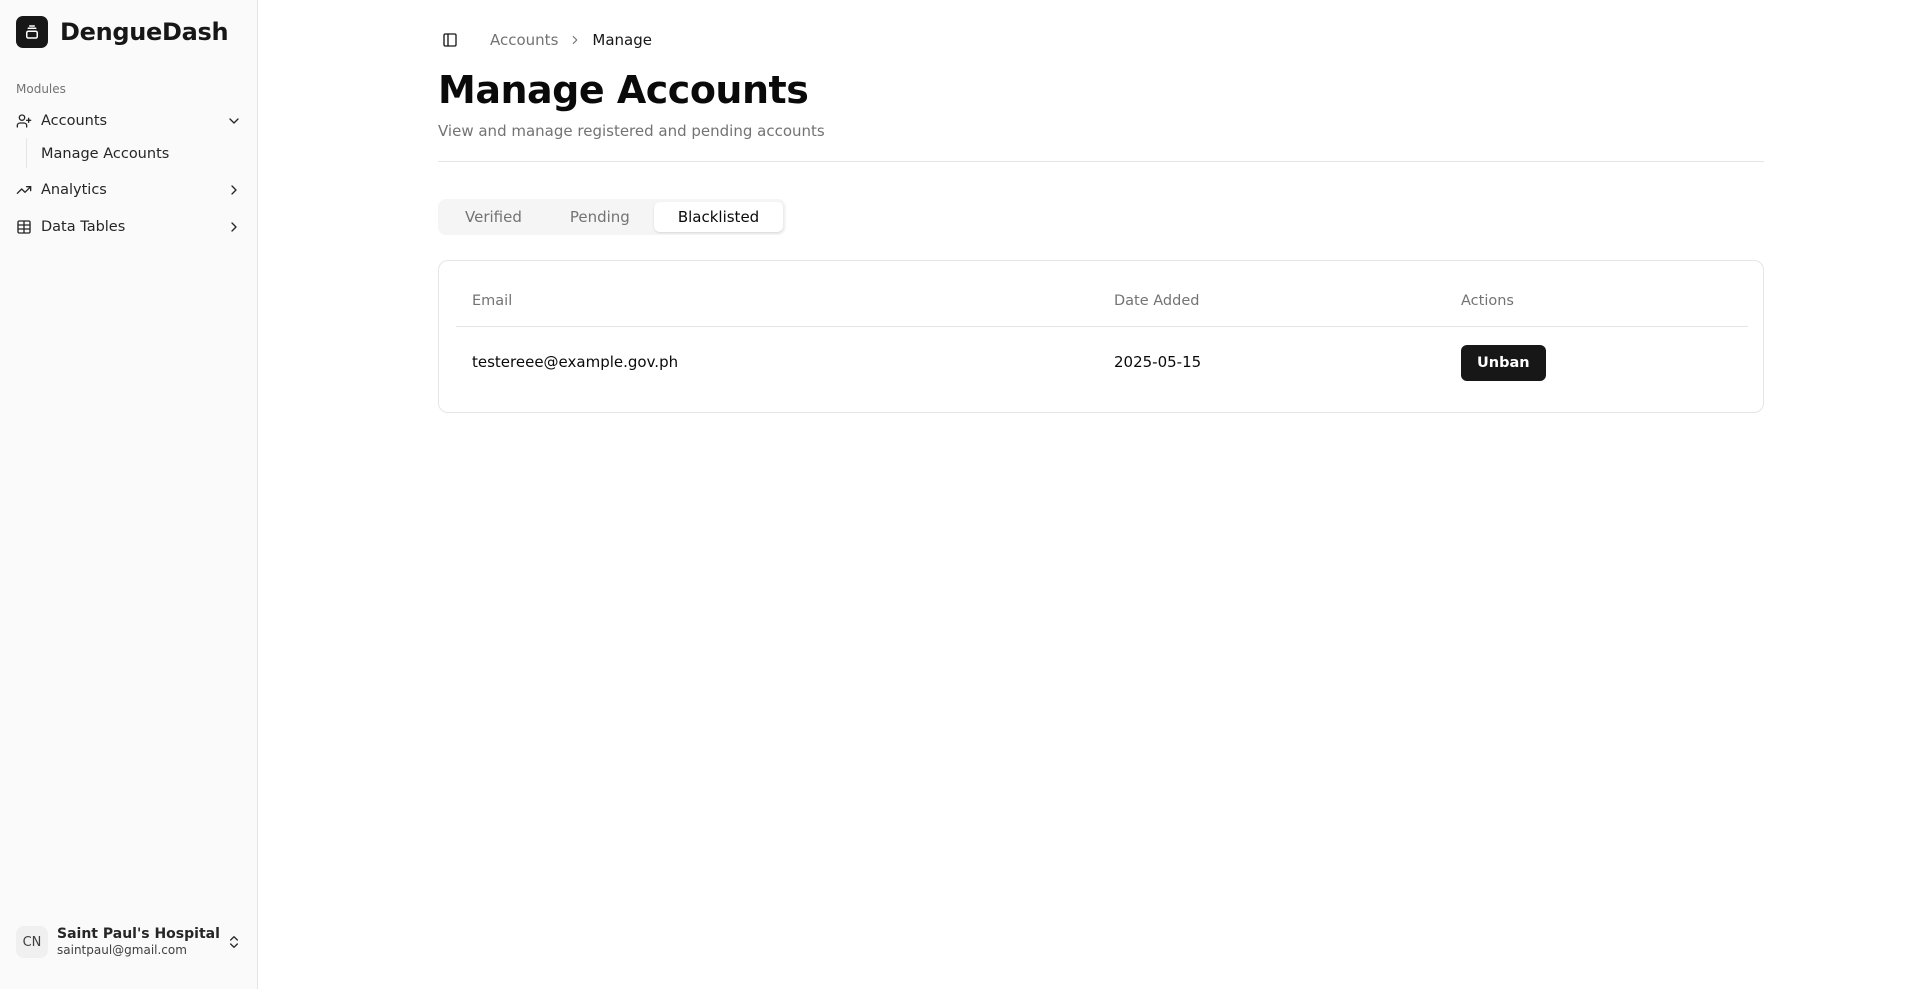 This screenshot has height=989, width=1920. Describe the element at coordinates (234, 121) in the screenshot. I see `chevron-down-icon` at that location.